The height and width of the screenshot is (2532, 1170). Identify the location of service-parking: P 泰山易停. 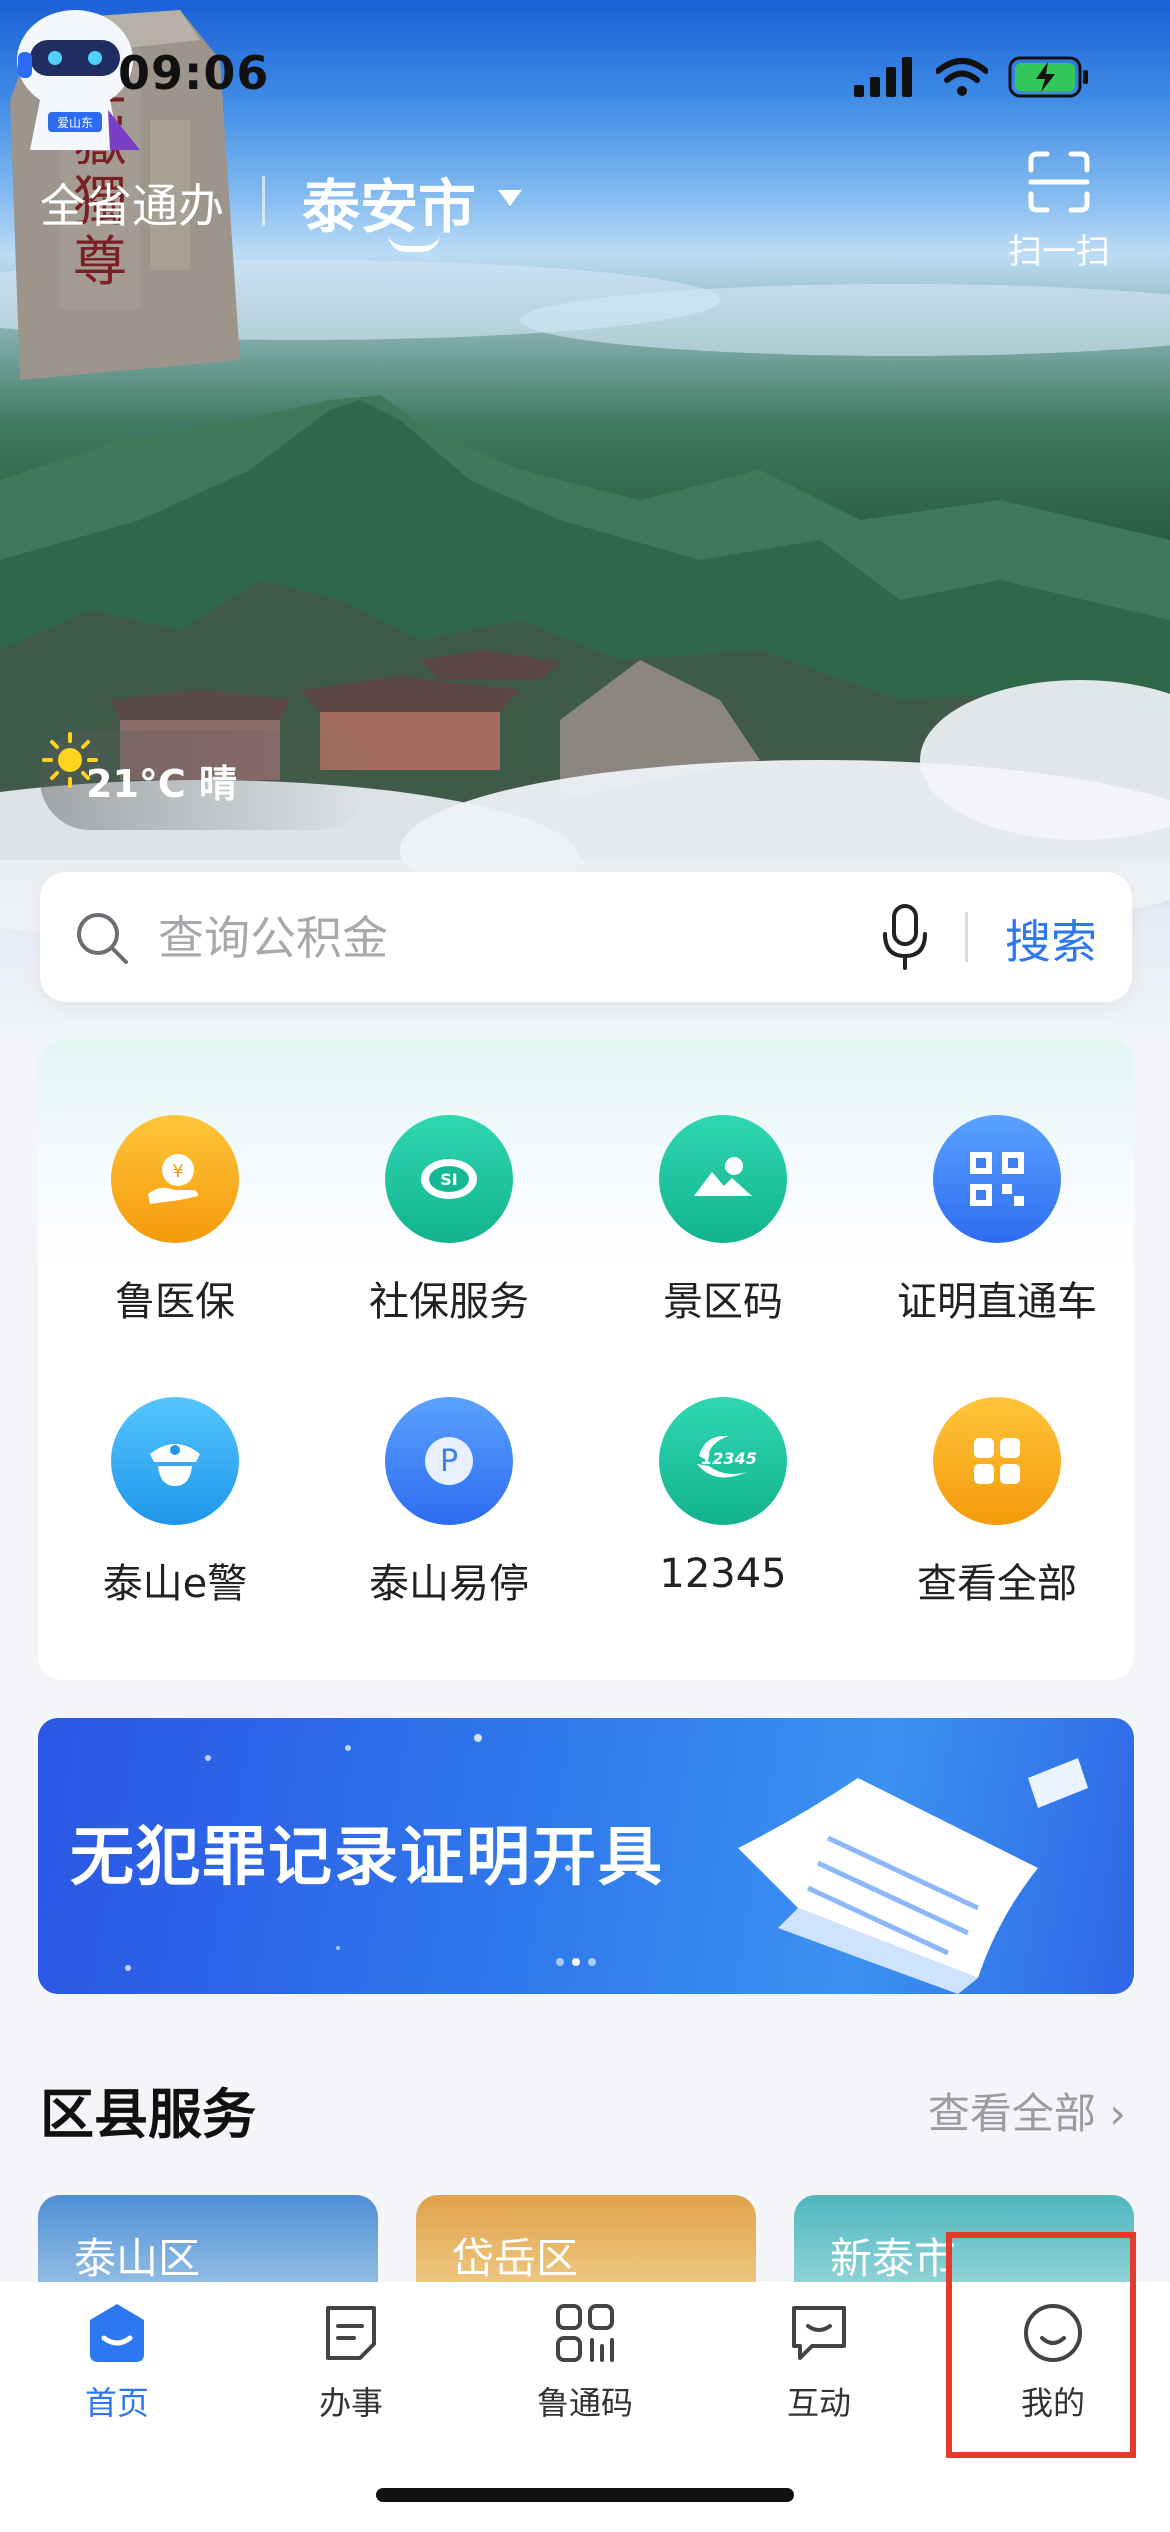
(449, 1503).